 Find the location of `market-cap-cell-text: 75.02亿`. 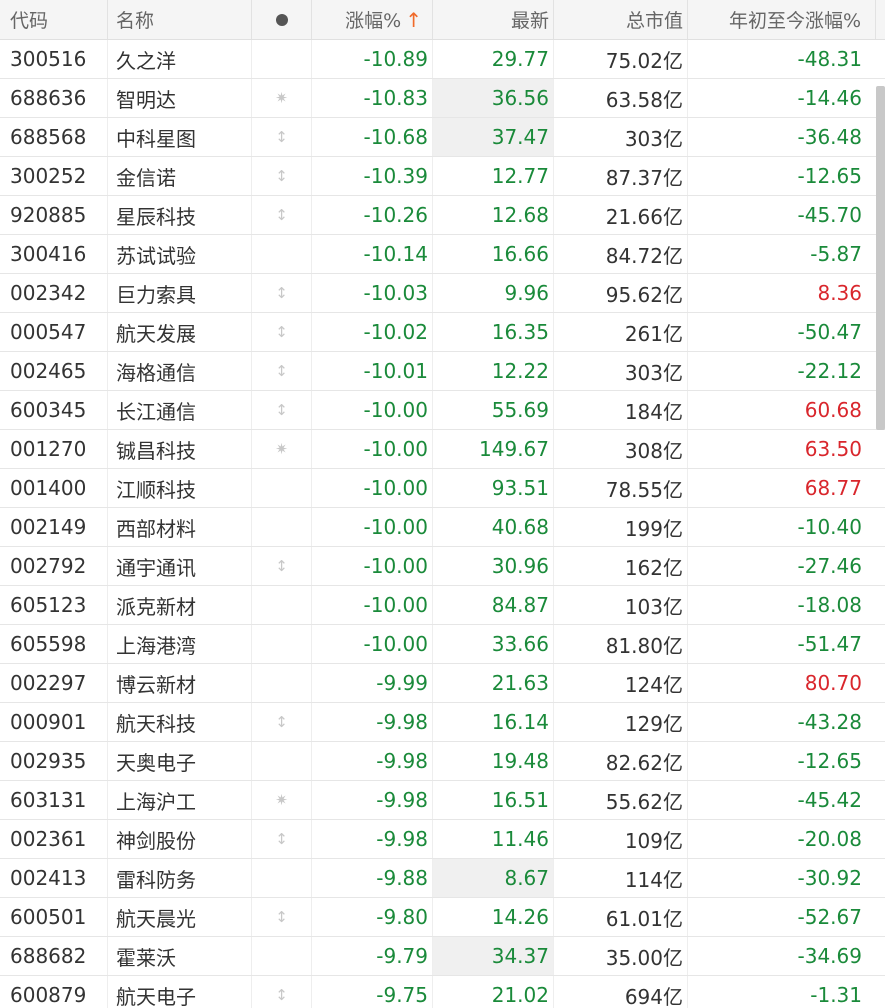

market-cap-cell-text: 75.02亿 is located at coordinates (644, 60).